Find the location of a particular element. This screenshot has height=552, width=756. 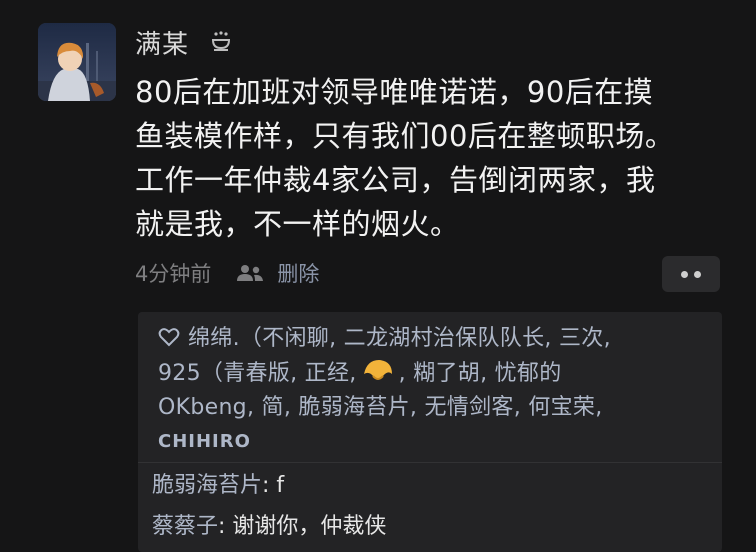

likes-line: 925（青春版, 正经, is located at coordinates (257, 373).